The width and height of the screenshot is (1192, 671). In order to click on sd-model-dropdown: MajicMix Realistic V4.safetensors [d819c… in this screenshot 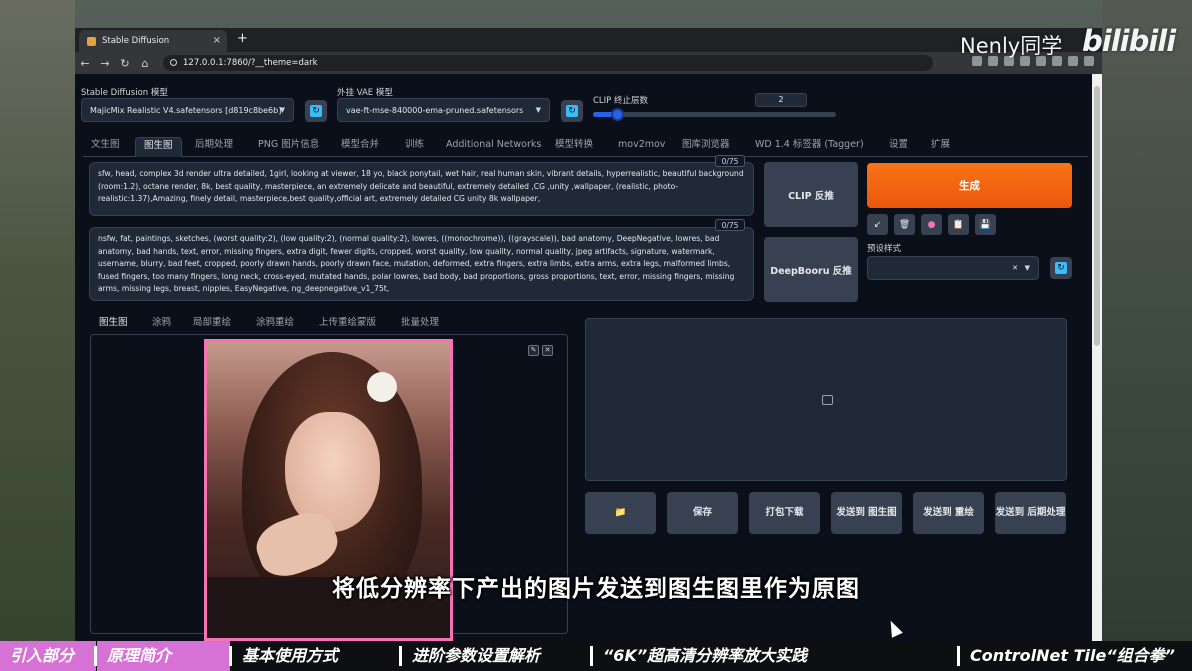, I will do `click(187, 110)`.